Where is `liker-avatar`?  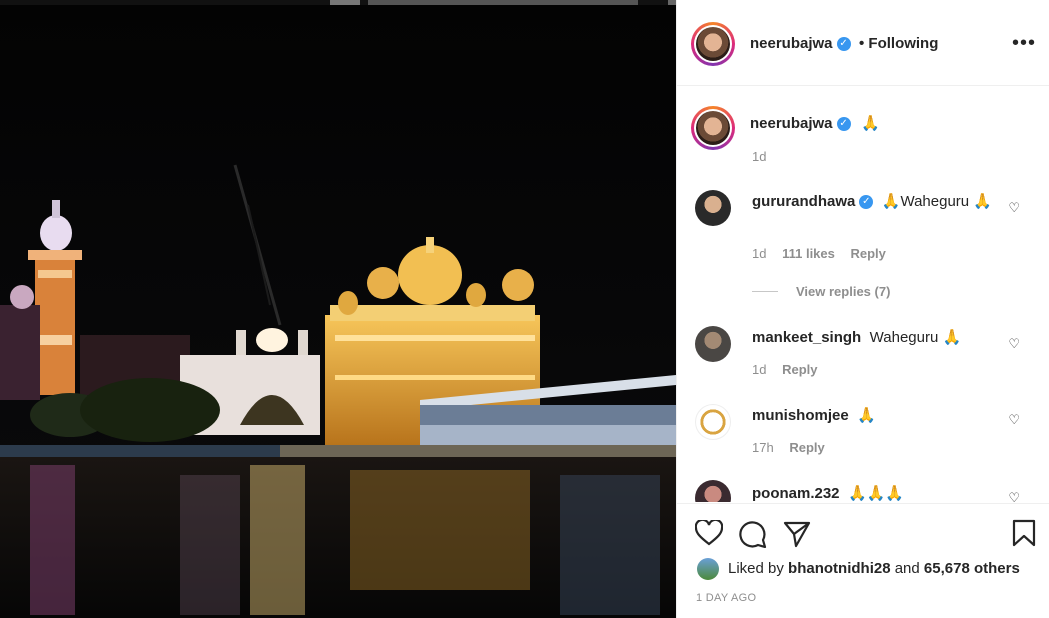 liker-avatar is located at coordinates (708, 569).